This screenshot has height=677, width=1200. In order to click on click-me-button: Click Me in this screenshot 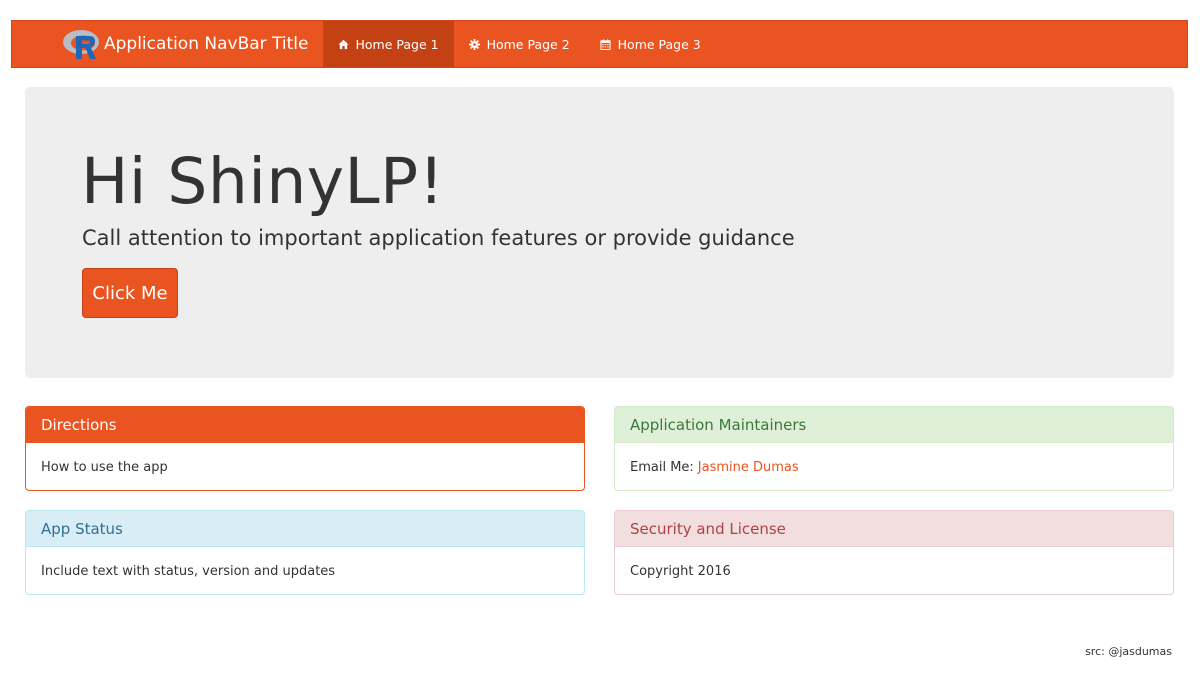, I will do `click(130, 293)`.